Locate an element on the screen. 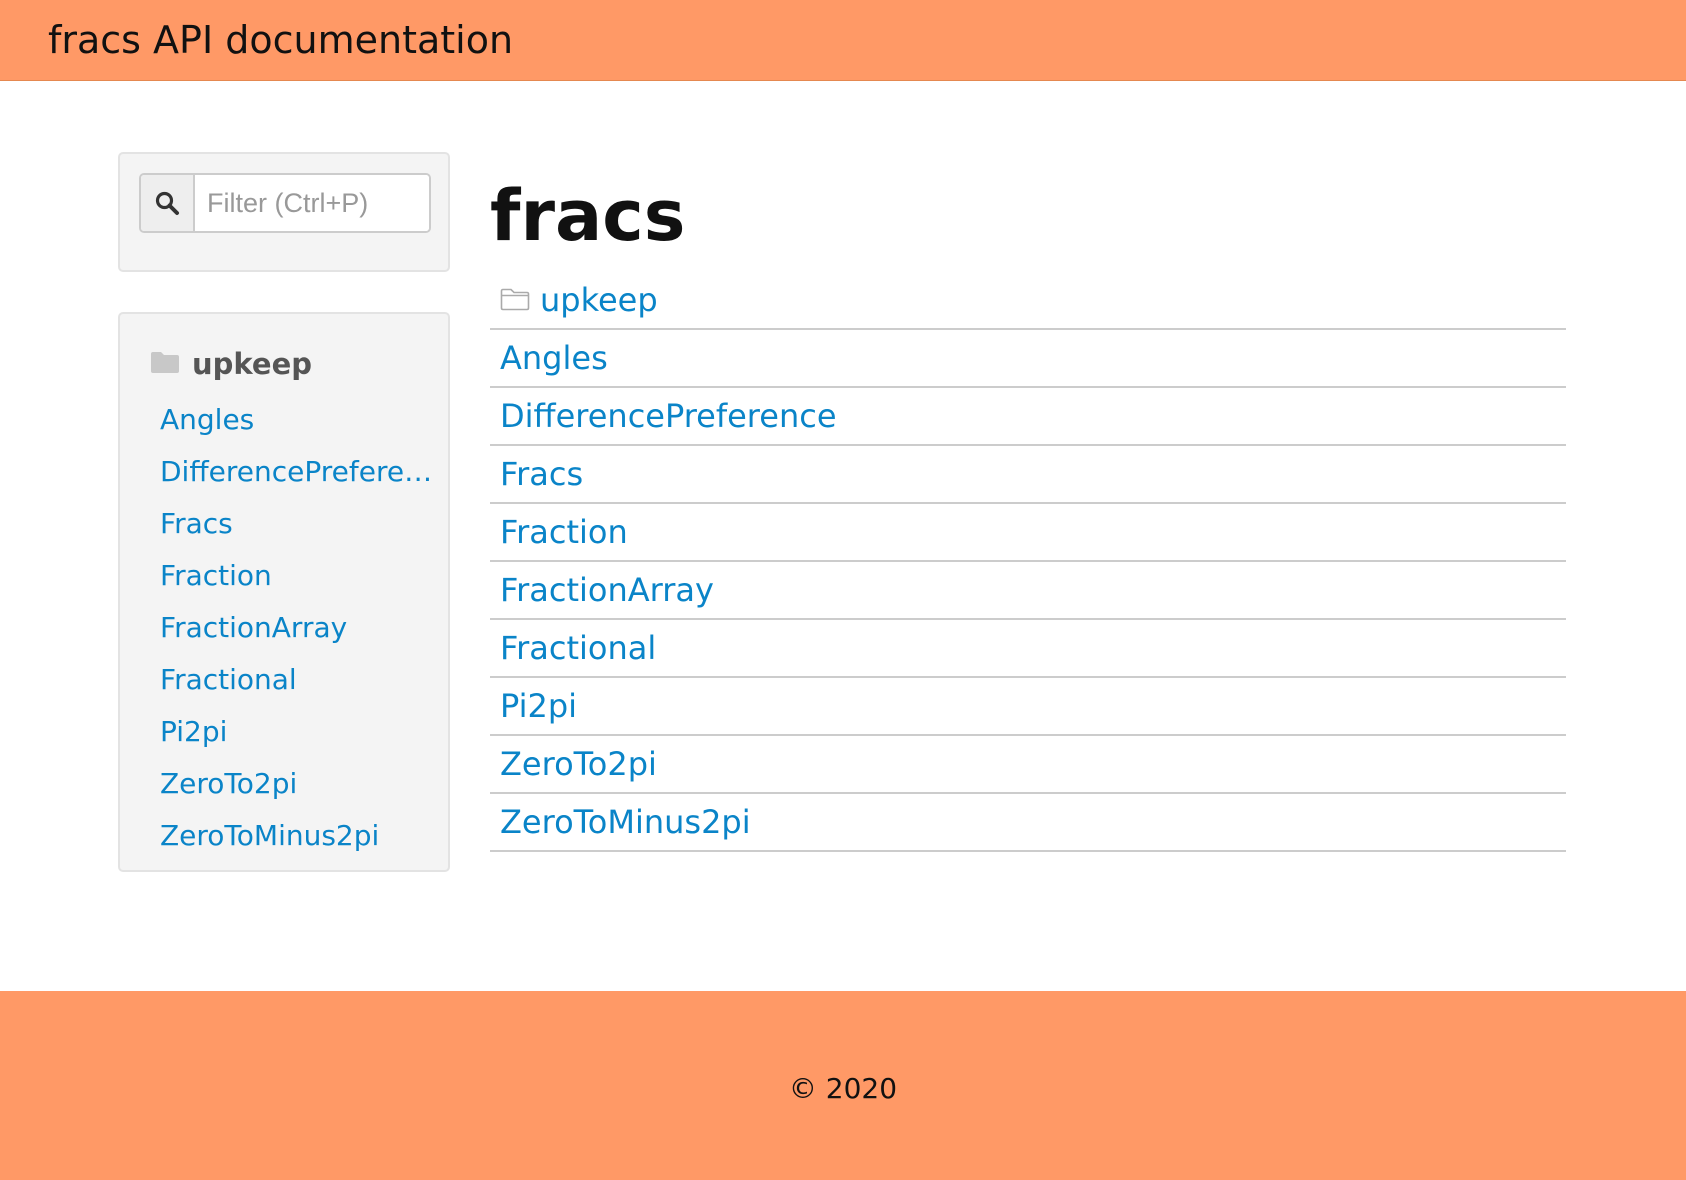 This screenshot has width=1686, height=1180. filter-panel is located at coordinates (284, 212).